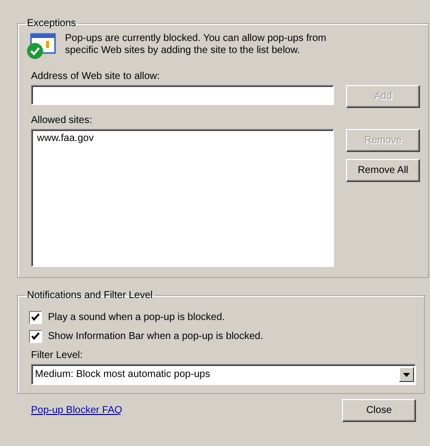 The image size is (430, 446). Describe the element at coordinates (51, 23) in the screenshot. I see `group-title: Exceptions` at that location.